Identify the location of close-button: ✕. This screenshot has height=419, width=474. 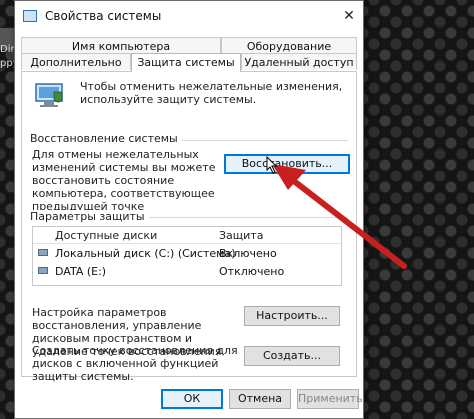
(349, 16).